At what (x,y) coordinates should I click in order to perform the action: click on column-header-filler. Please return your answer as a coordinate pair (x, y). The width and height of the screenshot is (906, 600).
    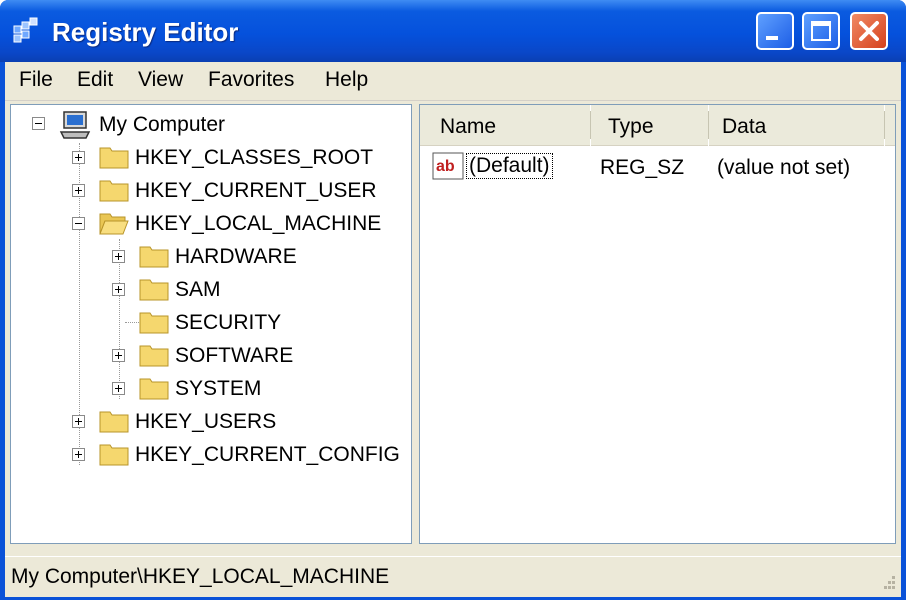
    Looking at the image, I should click on (890, 125).